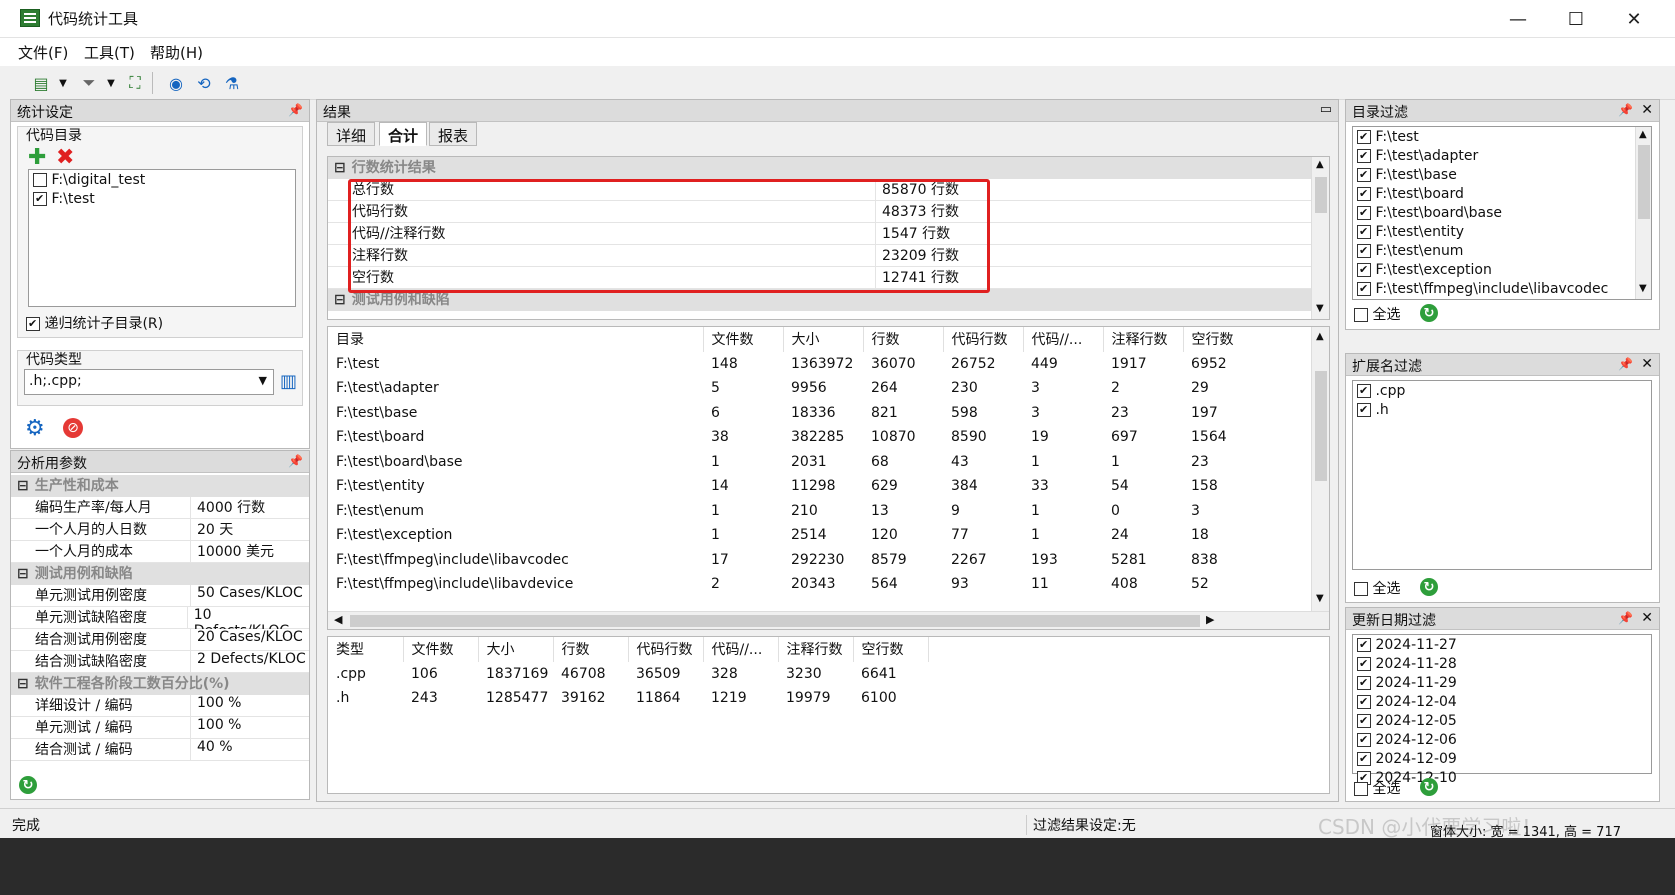 This screenshot has height=895, width=1675. I want to click on date-filter-select-all: 全选, so click(1377, 788).